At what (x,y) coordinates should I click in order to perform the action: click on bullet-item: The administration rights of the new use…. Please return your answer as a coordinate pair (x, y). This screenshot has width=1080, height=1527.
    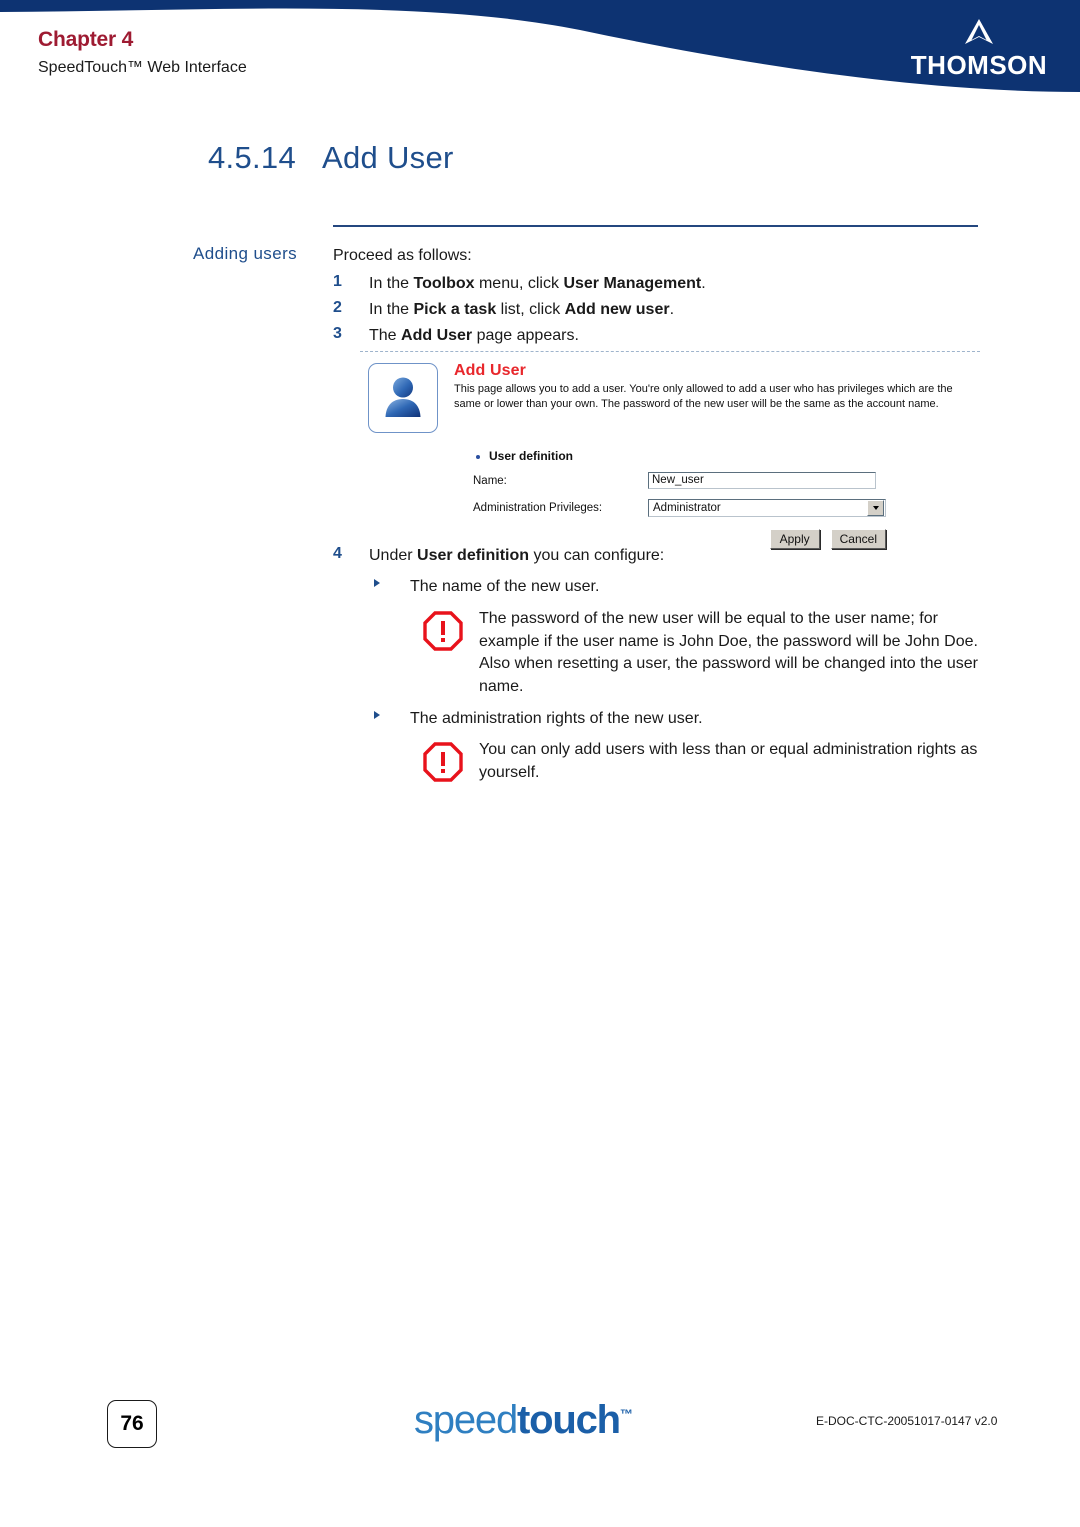
    Looking at the image, I should click on (658, 719).